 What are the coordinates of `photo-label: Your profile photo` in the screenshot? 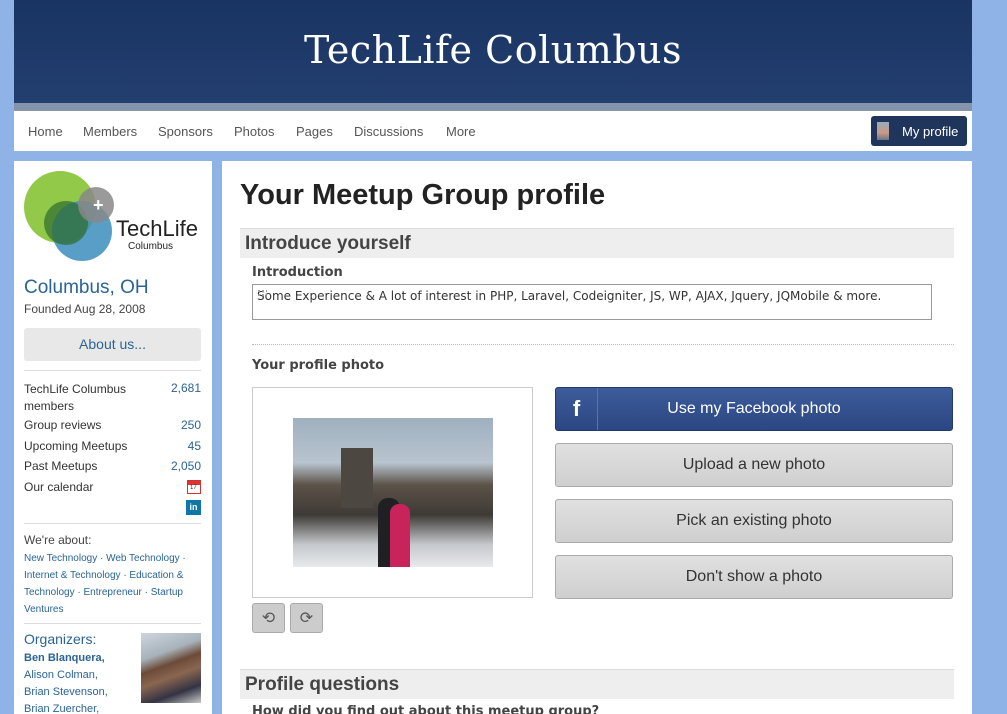 It's located at (318, 365).